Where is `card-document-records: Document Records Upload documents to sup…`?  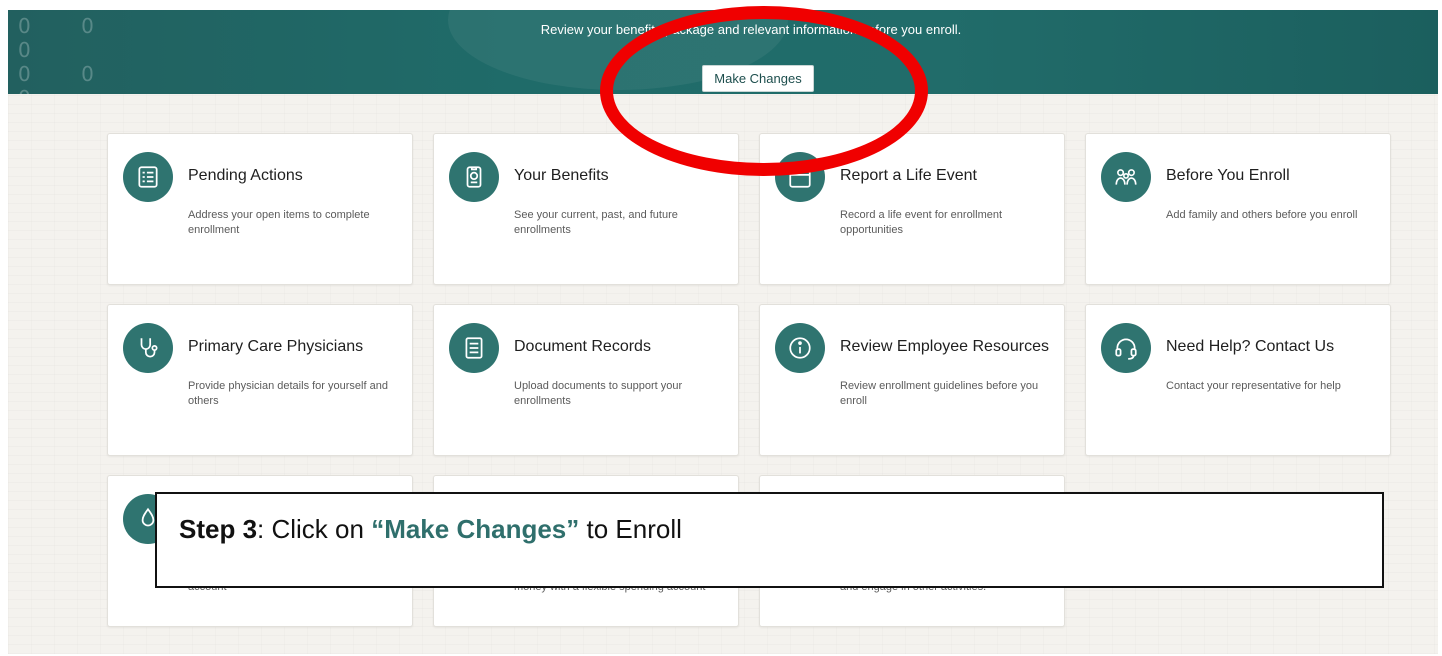
card-document-records: Document Records Upload documents to sup… is located at coordinates (586, 380).